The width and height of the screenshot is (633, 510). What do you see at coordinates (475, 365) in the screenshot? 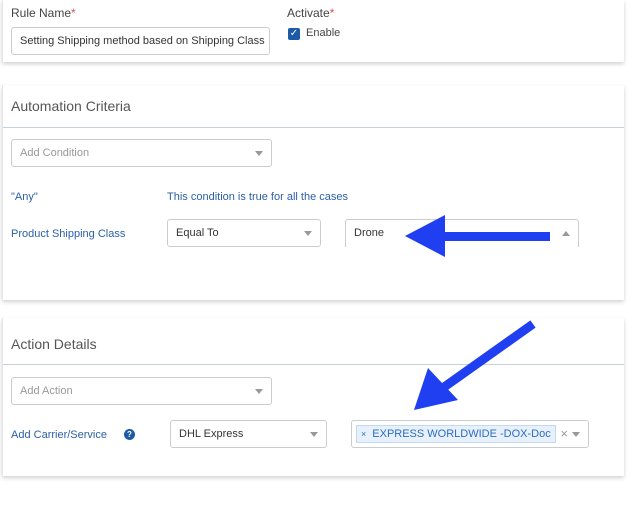
I see `arrow-down-left-annotation` at bounding box center [475, 365].